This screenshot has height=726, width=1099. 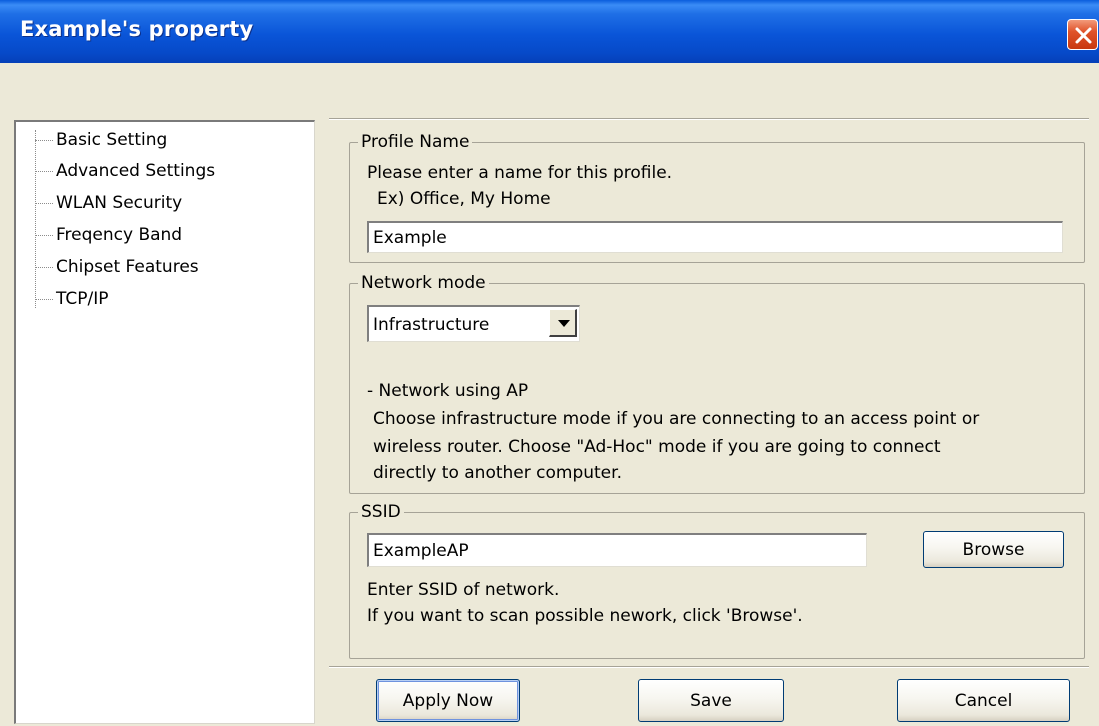 I want to click on tree-item-tcp-ip: TCP/IP, so click(x=72, y=299).